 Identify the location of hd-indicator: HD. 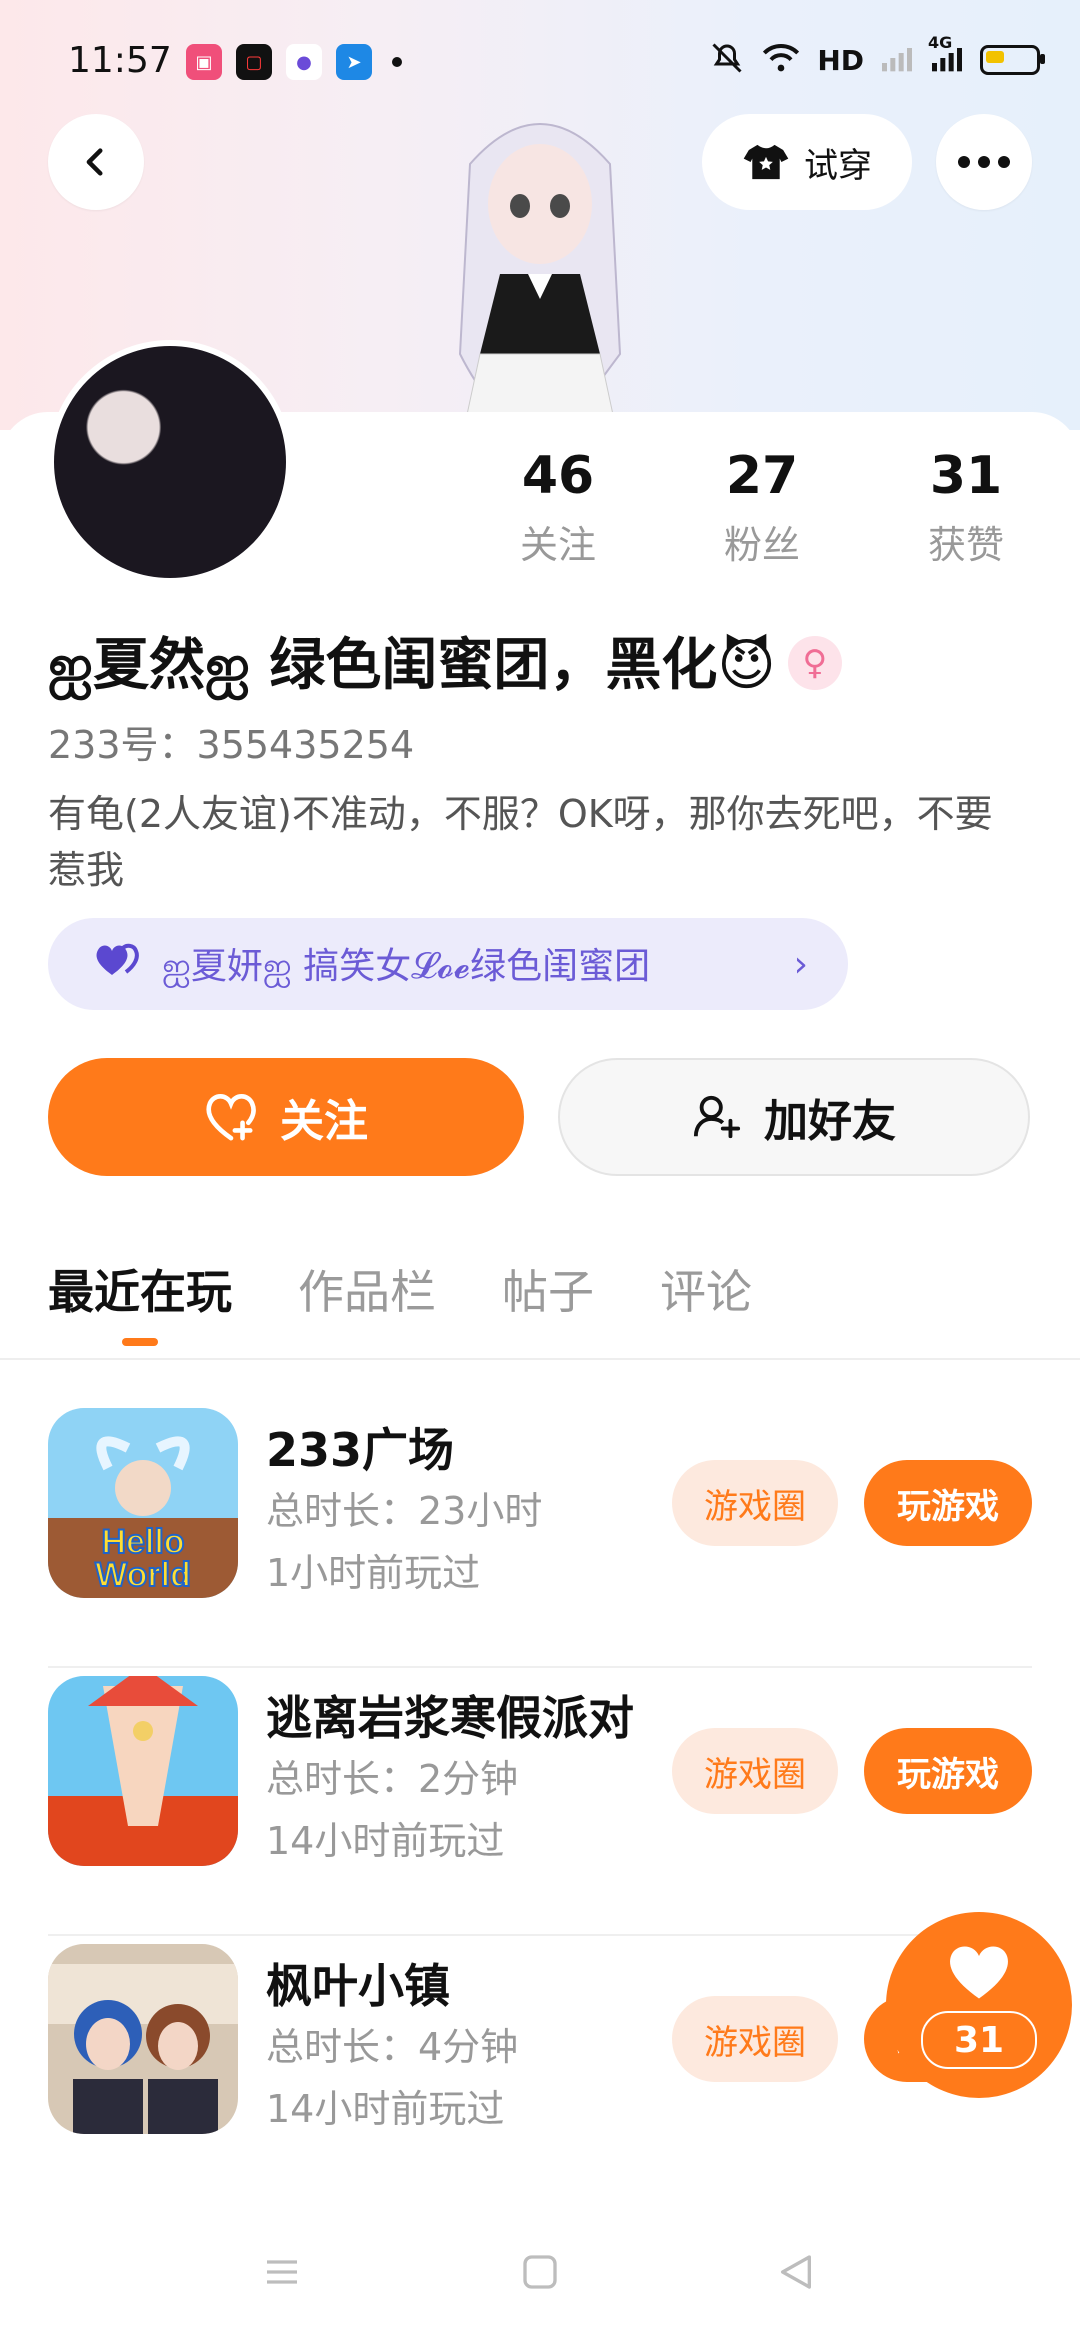
(840, 60).